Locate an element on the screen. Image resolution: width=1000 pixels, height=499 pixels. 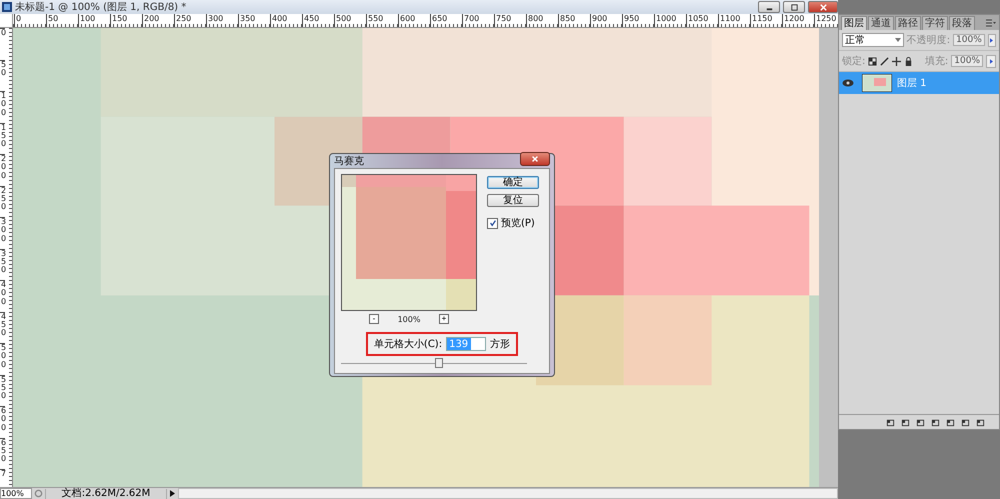
brush-icon is located at coordinates (885, 61).